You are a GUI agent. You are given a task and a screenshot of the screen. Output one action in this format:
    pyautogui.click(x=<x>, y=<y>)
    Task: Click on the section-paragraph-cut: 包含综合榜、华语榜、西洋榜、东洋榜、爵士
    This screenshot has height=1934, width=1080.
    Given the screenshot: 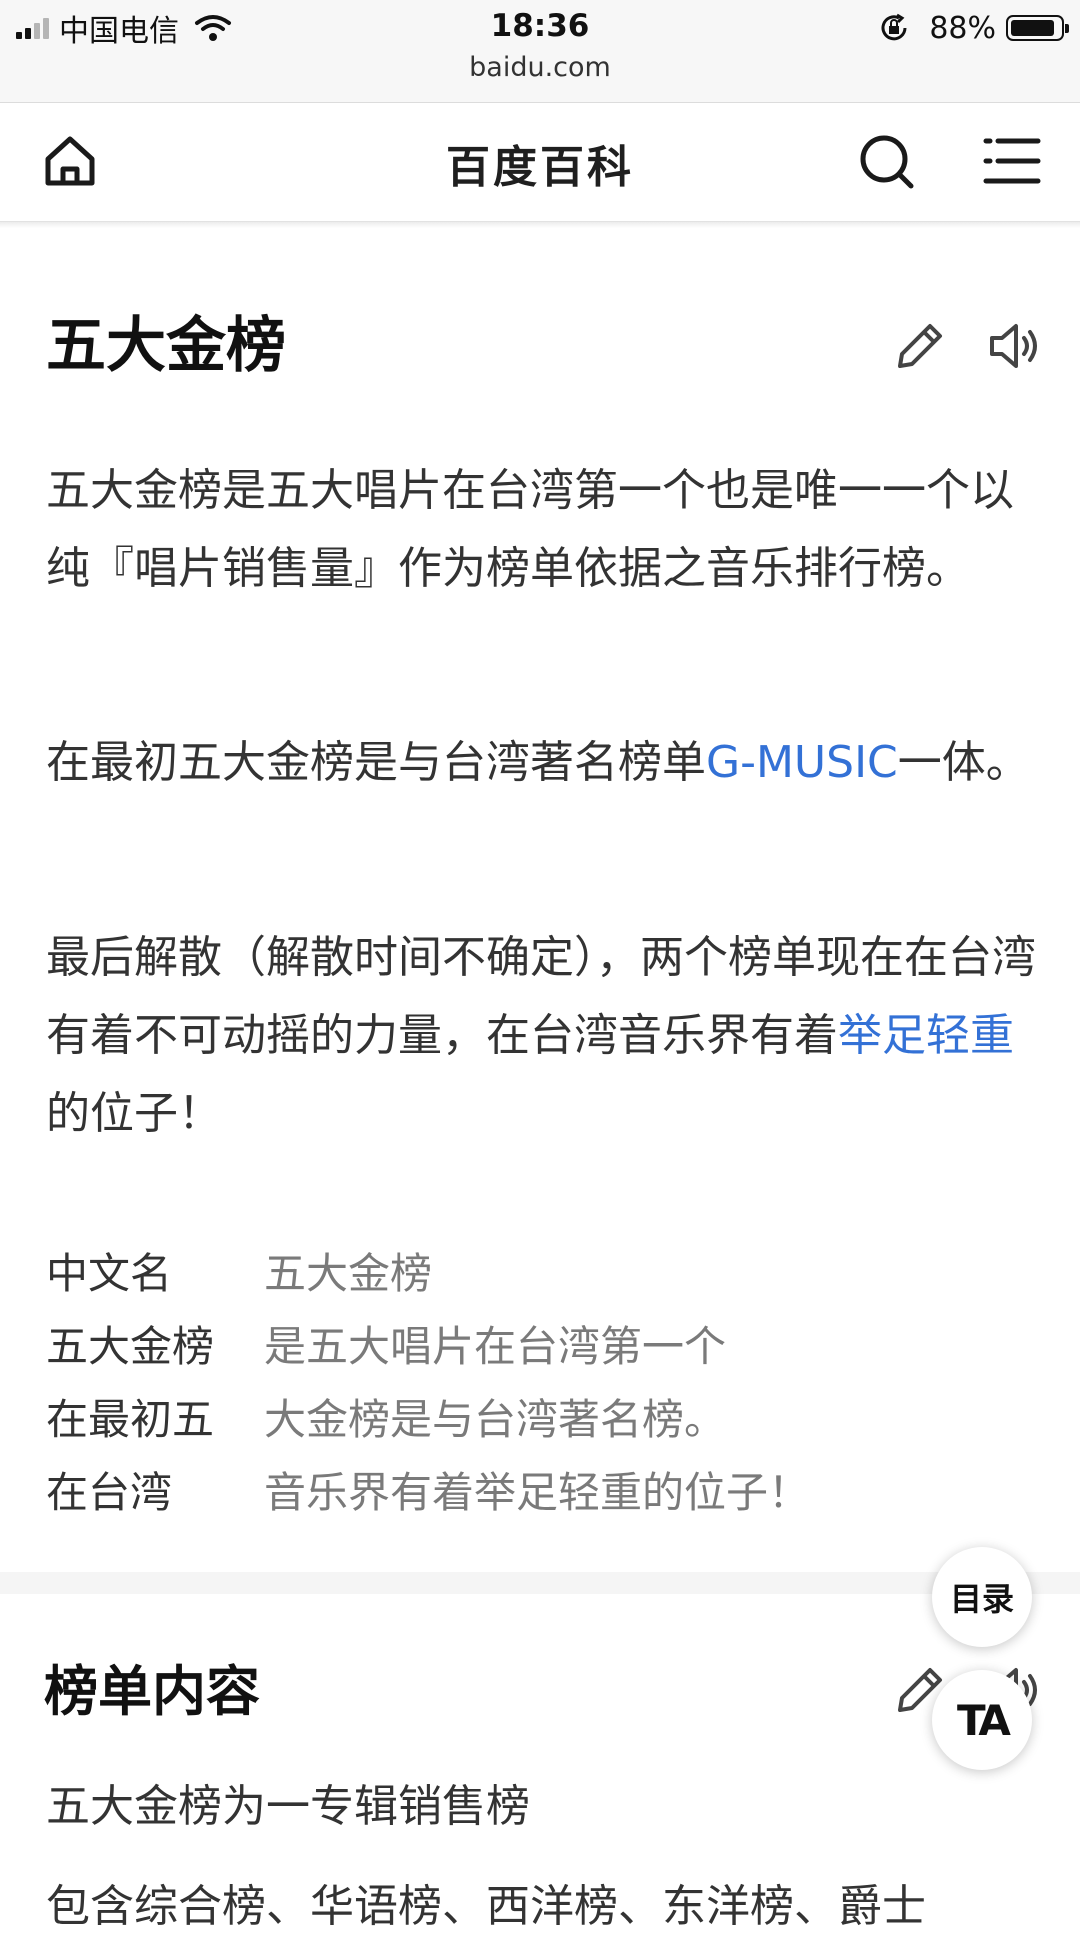 What is the action you would take?
    pyautogui.click(x=486, y=1906)
    